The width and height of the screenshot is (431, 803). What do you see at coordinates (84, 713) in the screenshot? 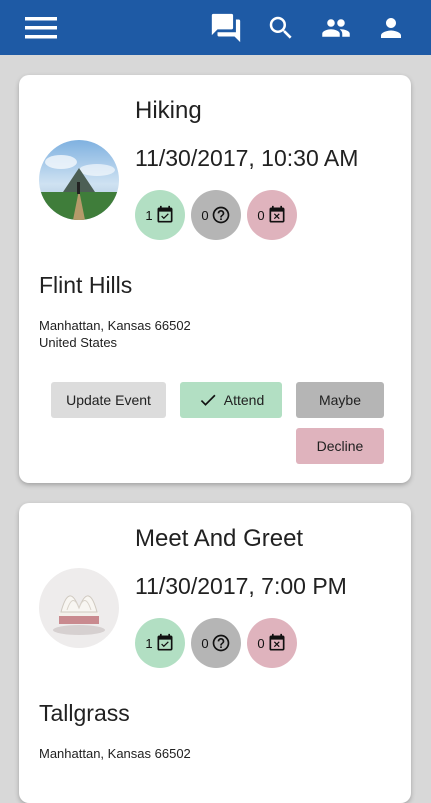
I see `event-venue: Tallgrass` at bounding box center [84, 713].